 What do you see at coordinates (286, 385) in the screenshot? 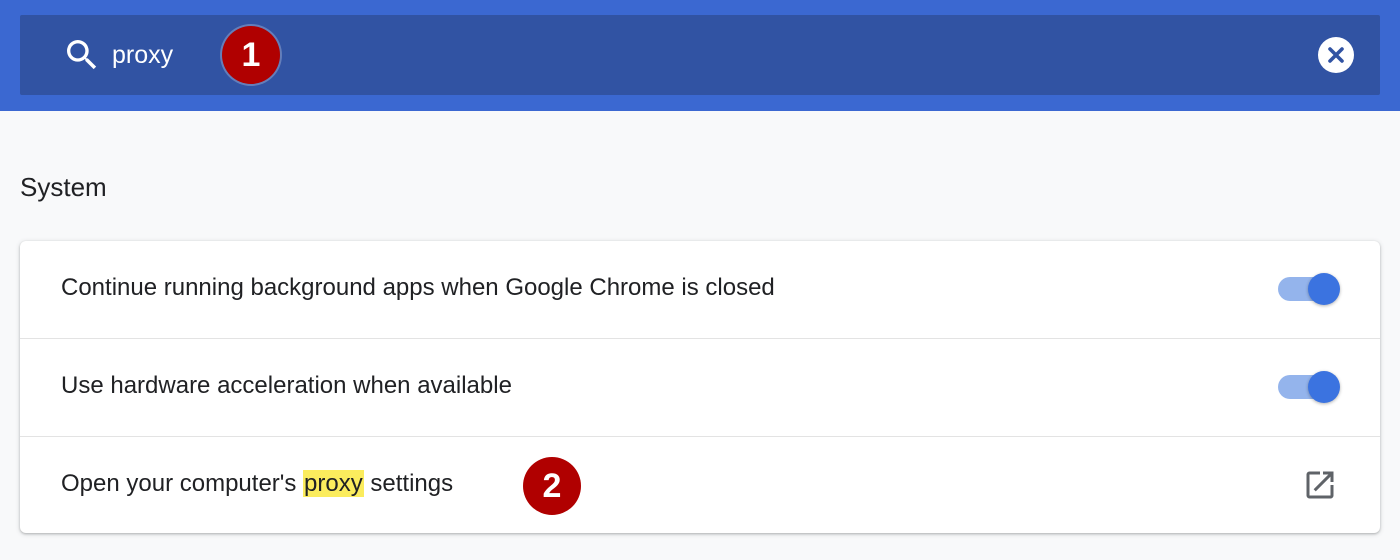
I see `setting-label: Use hardware acceleration when available` at bounding box center [286, 385].